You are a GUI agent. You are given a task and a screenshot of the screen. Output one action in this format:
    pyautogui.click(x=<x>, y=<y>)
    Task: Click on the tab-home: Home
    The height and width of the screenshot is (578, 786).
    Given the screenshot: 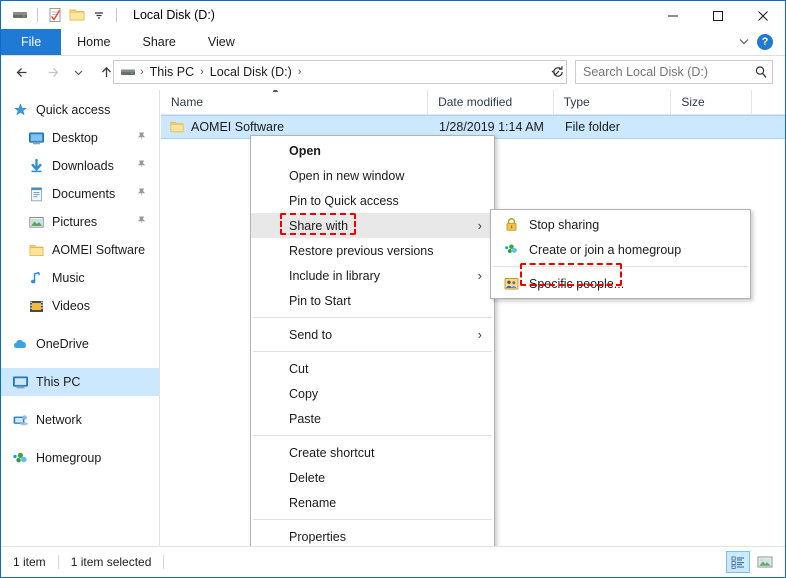 What is the action you would take?
    pyautogui.click(x=93, y=42)
    